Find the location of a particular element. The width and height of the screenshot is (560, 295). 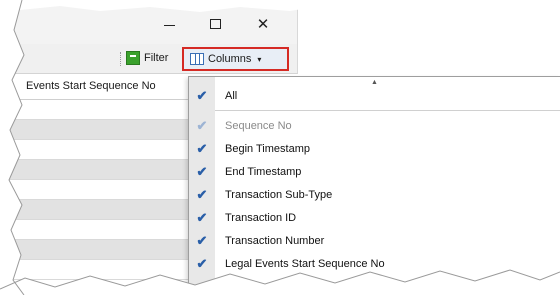

column-option-transaction-sub-type: ✔ Transaction Sub-Type is located at coordinates (374, 194).